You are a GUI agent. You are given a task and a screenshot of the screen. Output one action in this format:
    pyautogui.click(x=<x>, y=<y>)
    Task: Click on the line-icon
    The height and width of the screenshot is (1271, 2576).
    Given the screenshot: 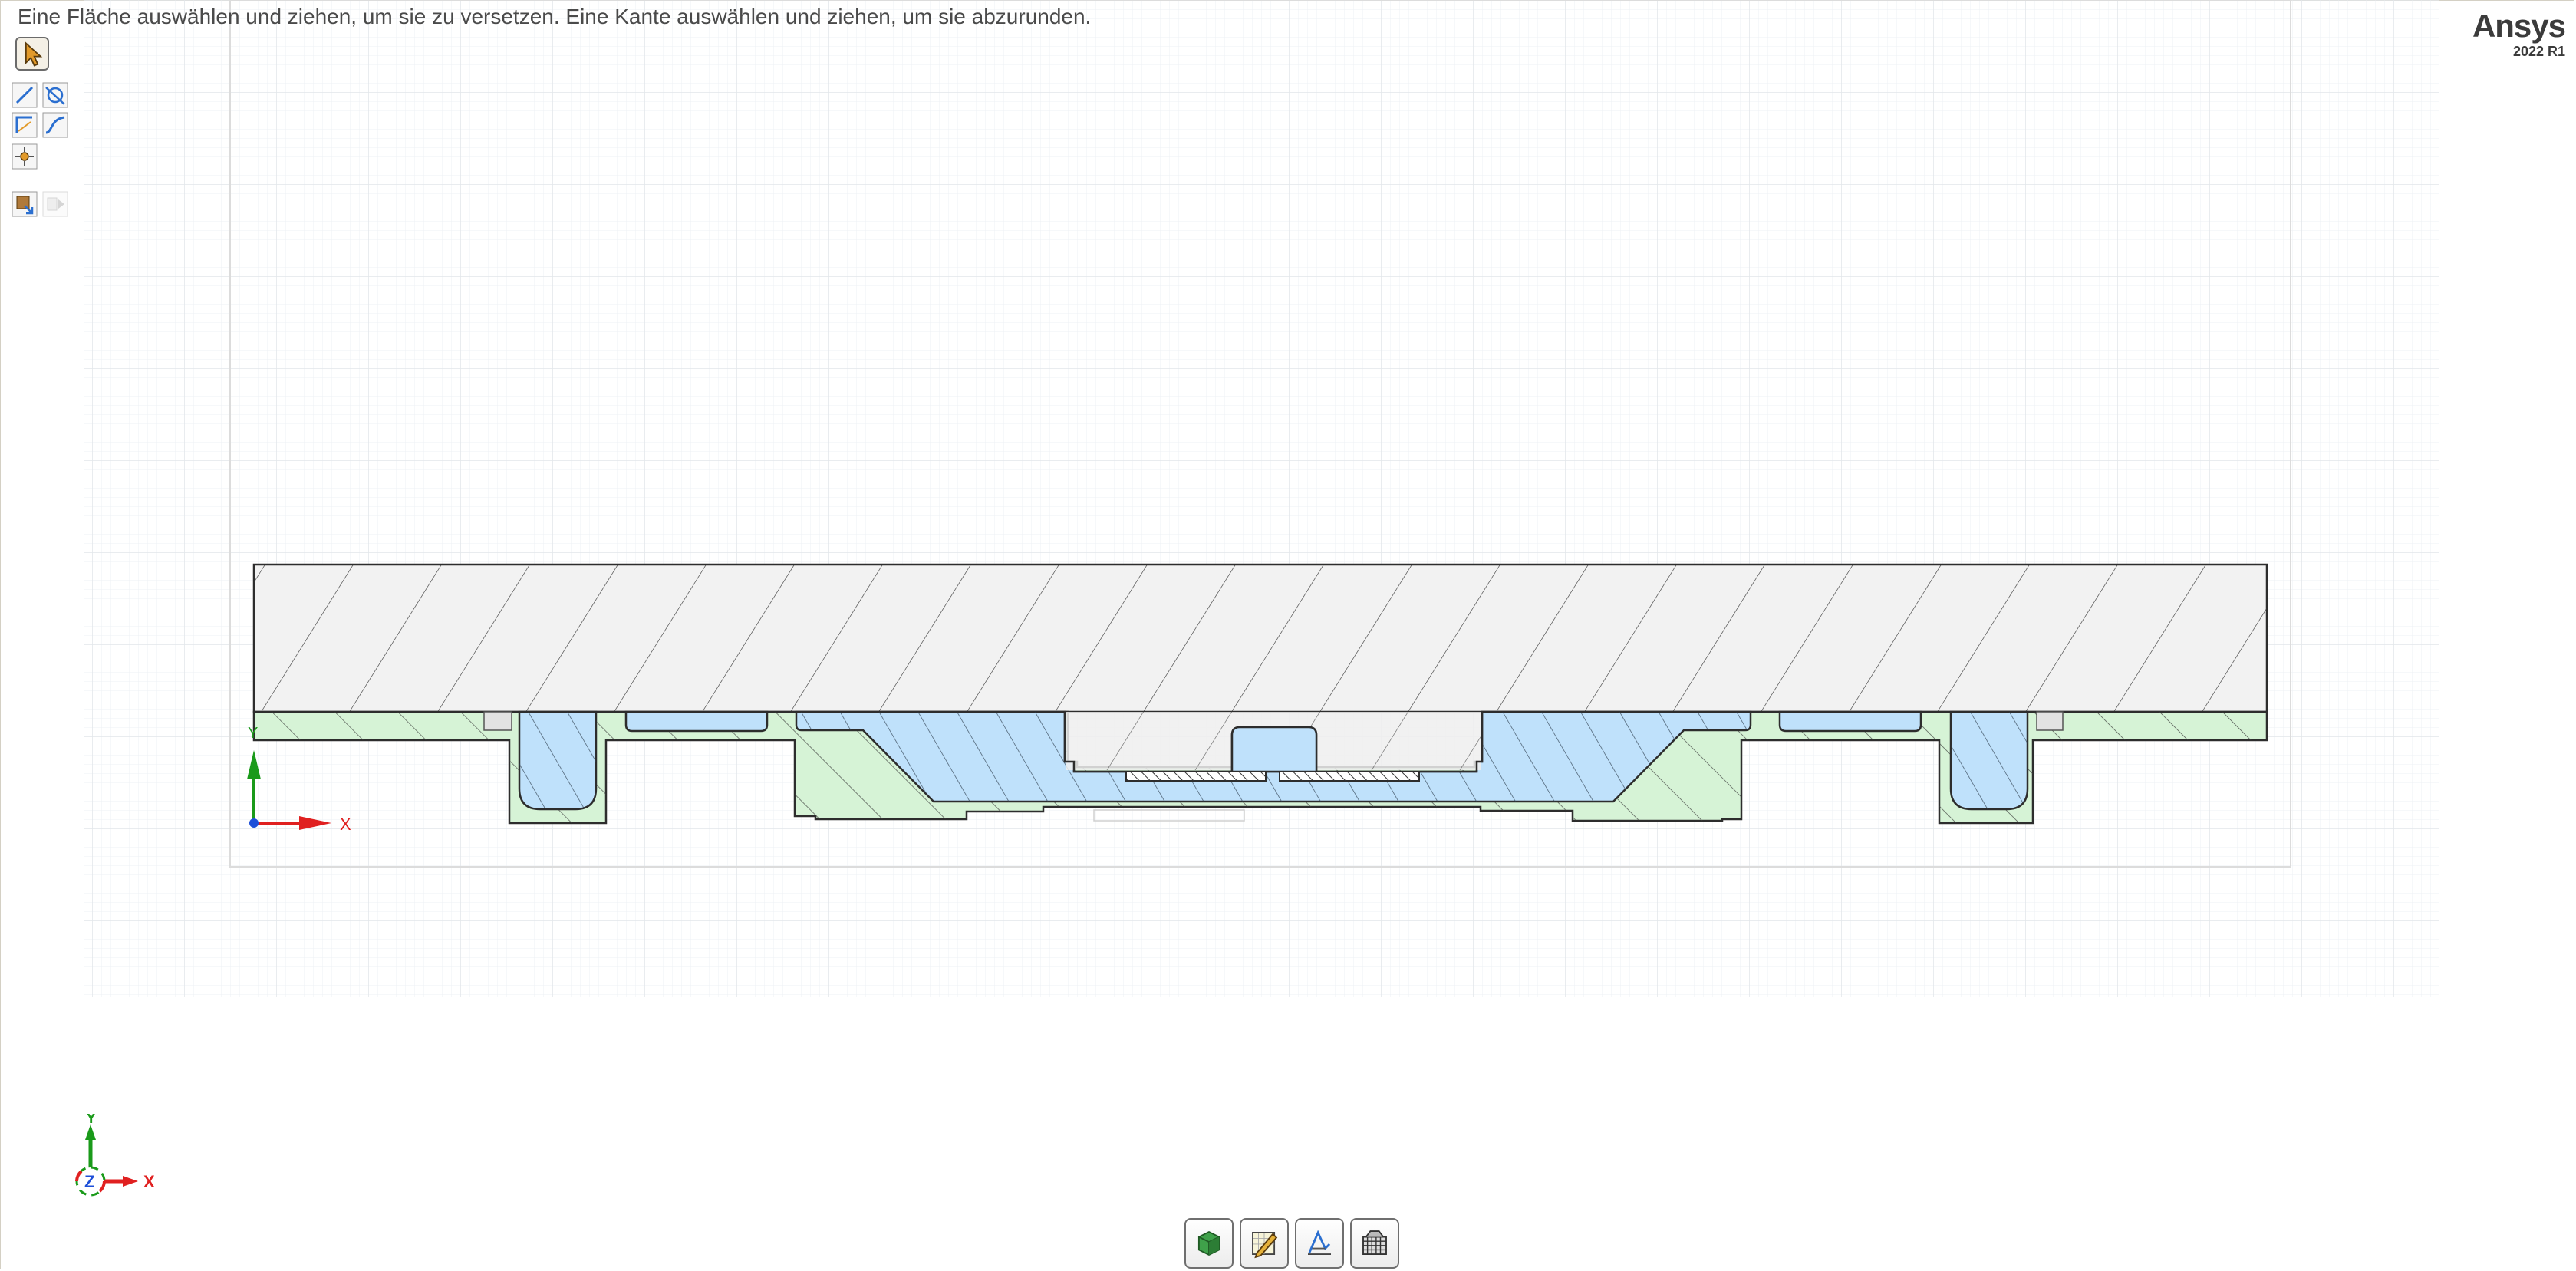 What is the action you would take?
    pyautogui.click(x=25, y=95)
    